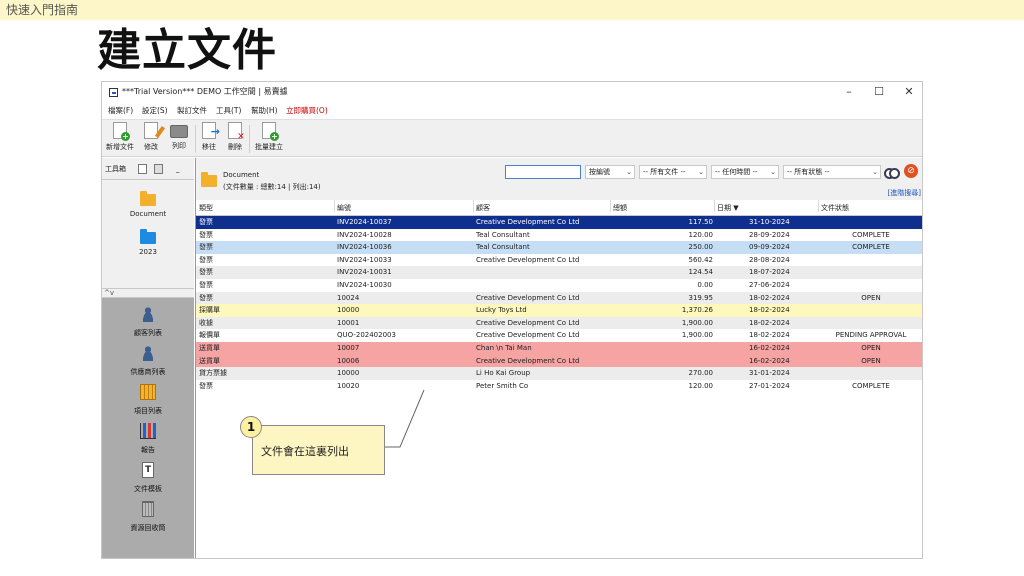 The image size is (1024, 576). I want to click on app-icon, so click(113, 92).